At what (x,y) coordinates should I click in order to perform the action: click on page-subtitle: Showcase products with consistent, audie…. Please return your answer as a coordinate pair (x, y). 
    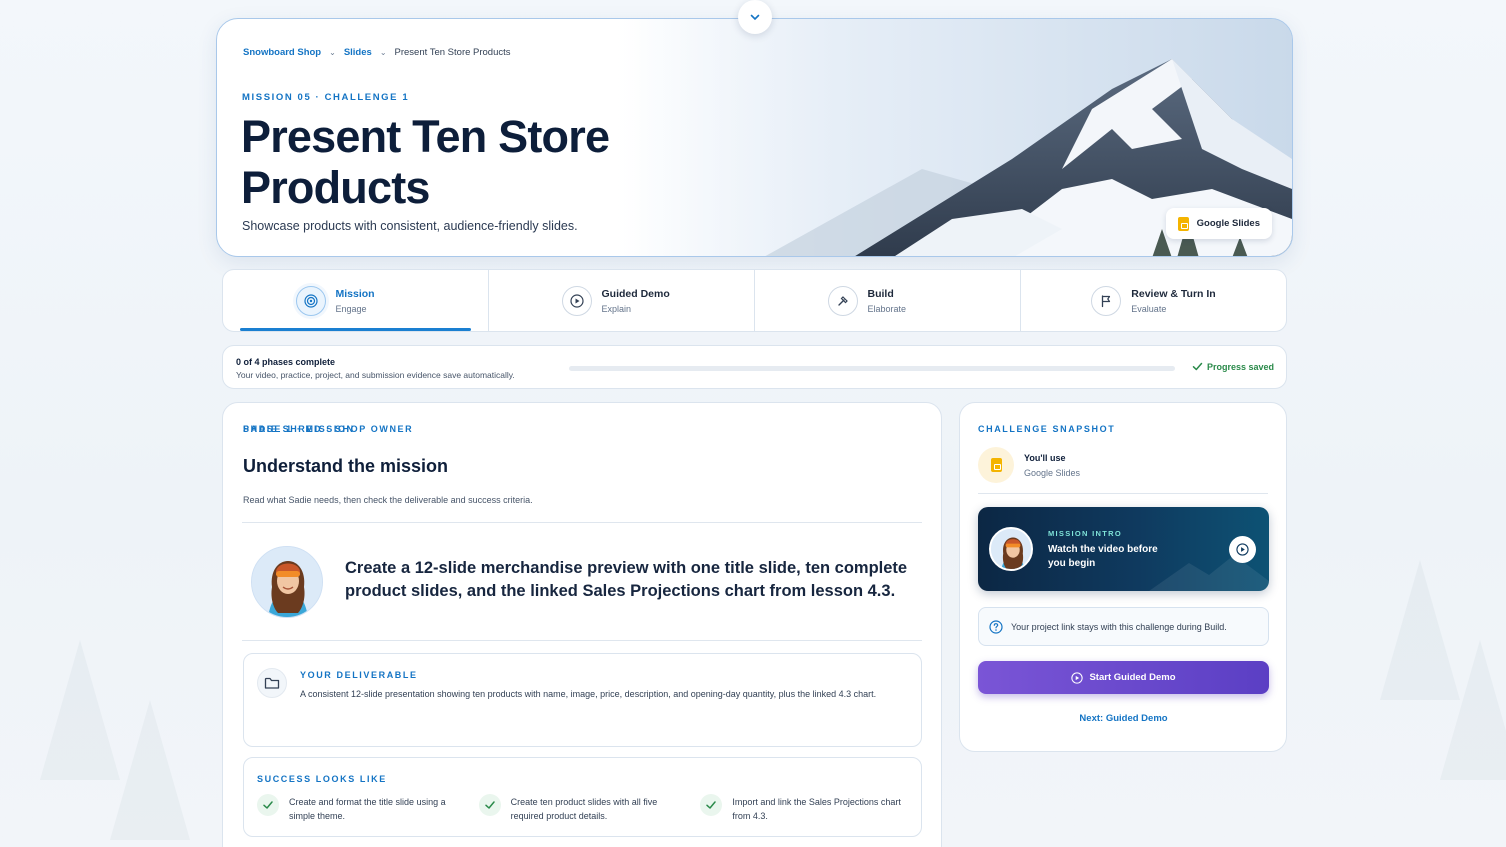
    Looking at the image, I should click on (410, 226).